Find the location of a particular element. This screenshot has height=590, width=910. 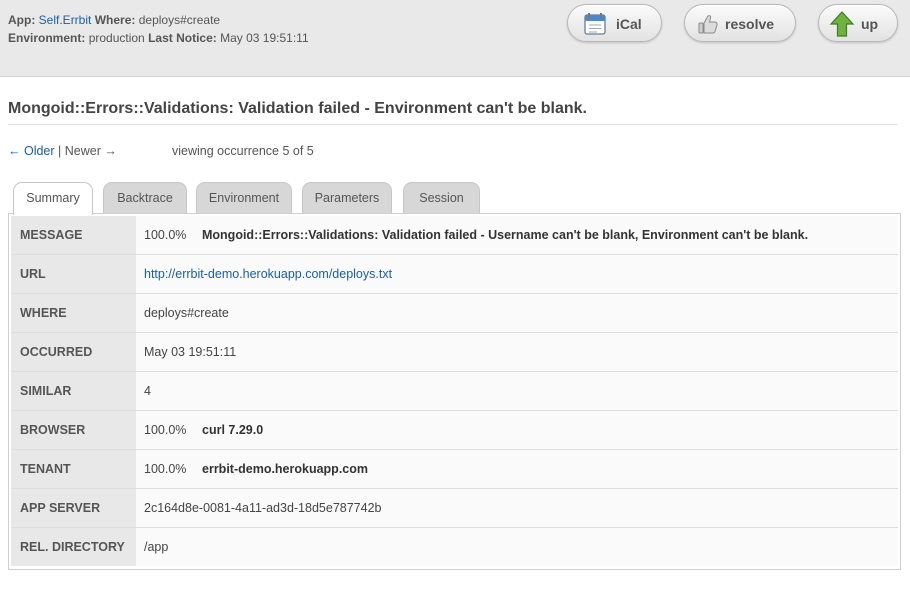

tenant-percent: 100.0% is located at coordinates (165, 469).